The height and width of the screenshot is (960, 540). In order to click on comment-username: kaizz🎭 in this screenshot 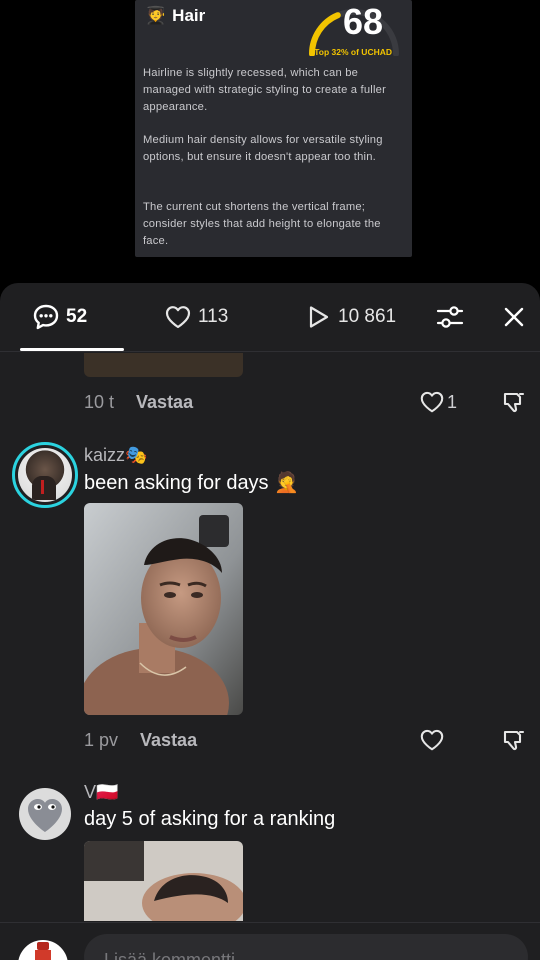, I will do `click(115, 455)`.